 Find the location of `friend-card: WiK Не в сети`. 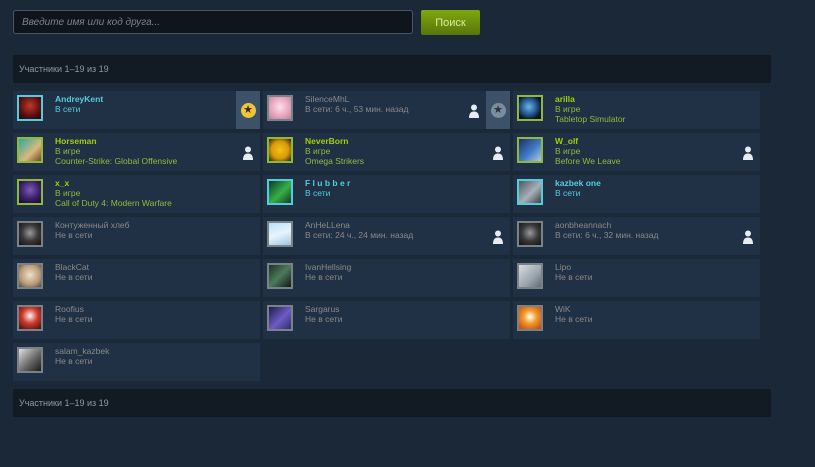

friend-card: WiK Не в сети is located at coordinates (636, 320).